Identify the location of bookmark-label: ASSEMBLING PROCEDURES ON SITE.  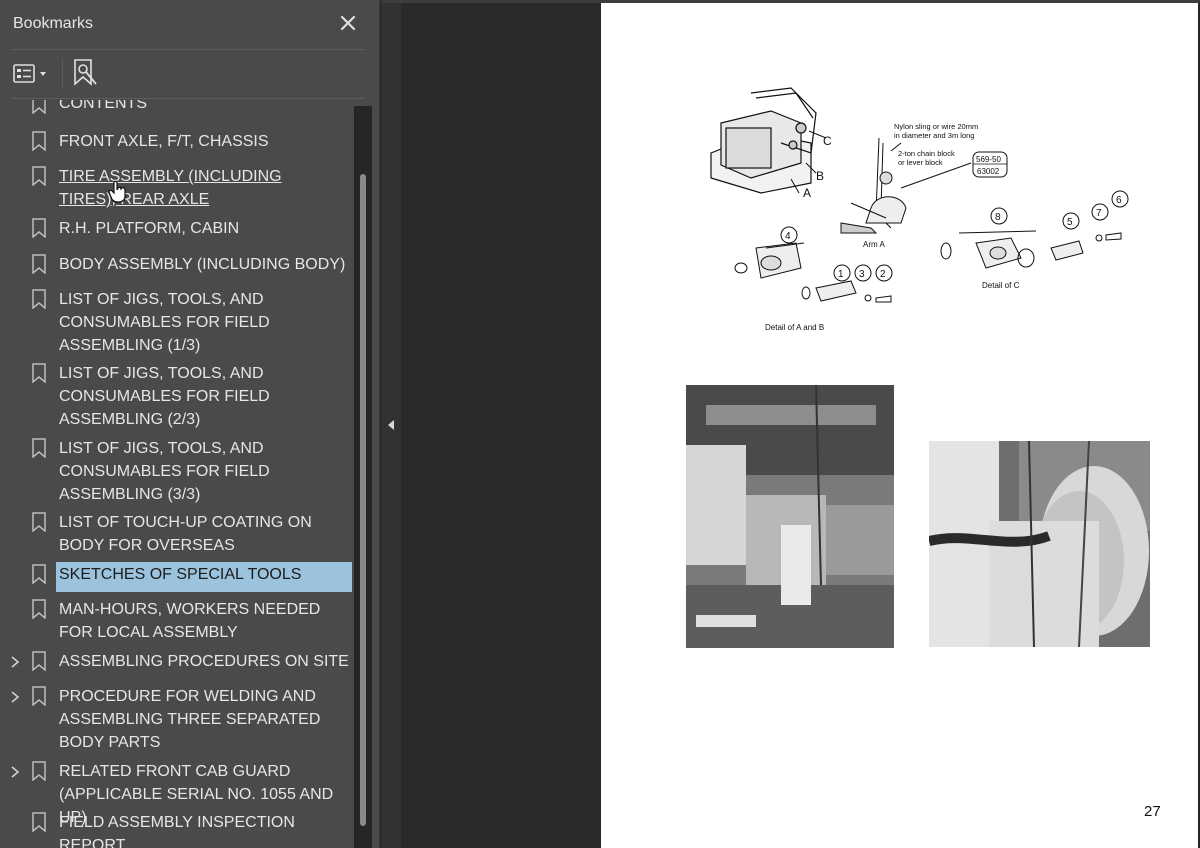
(204, 661).